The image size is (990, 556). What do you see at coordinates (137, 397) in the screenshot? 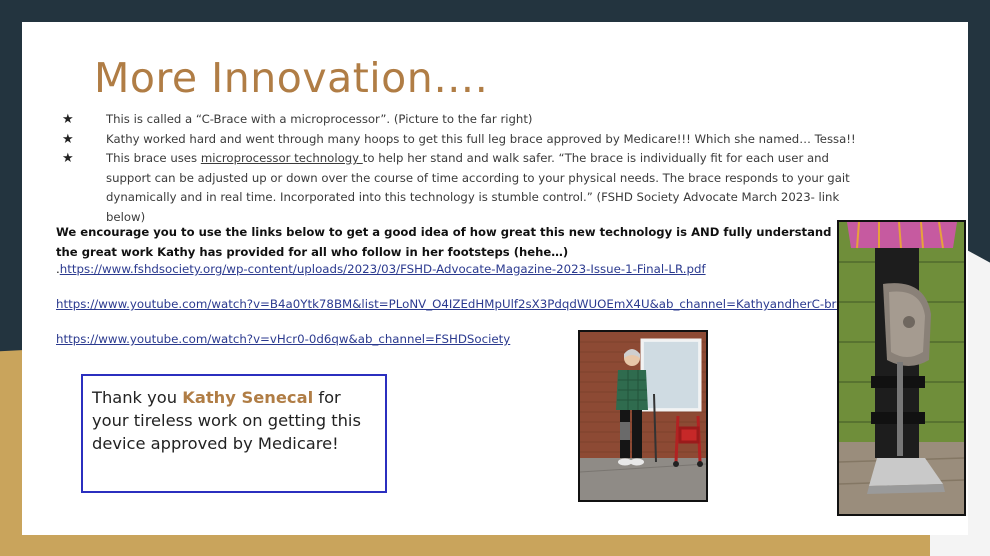
I see `thank-you-before: Thank you` at bounding box center [137, 397].